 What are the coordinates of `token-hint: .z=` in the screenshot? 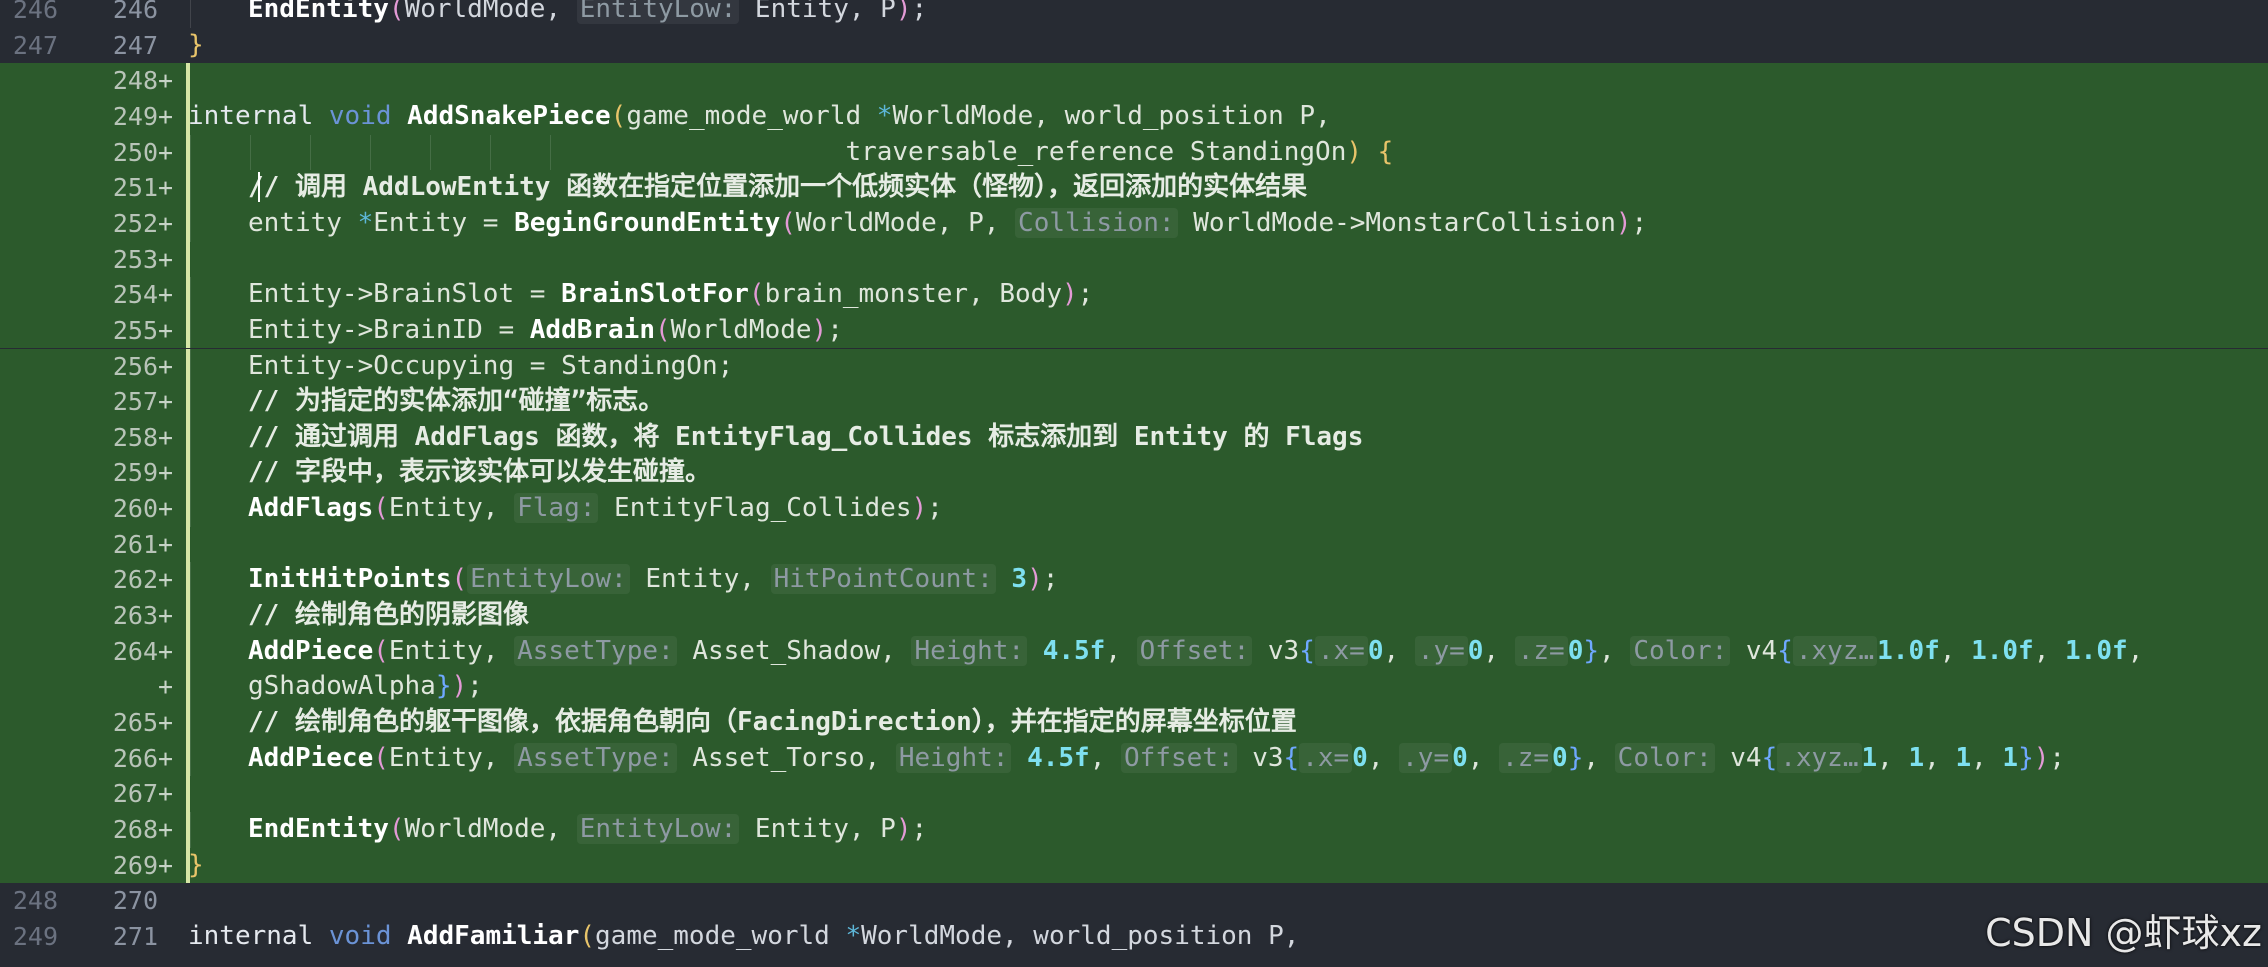 It's located at (1541, 650).